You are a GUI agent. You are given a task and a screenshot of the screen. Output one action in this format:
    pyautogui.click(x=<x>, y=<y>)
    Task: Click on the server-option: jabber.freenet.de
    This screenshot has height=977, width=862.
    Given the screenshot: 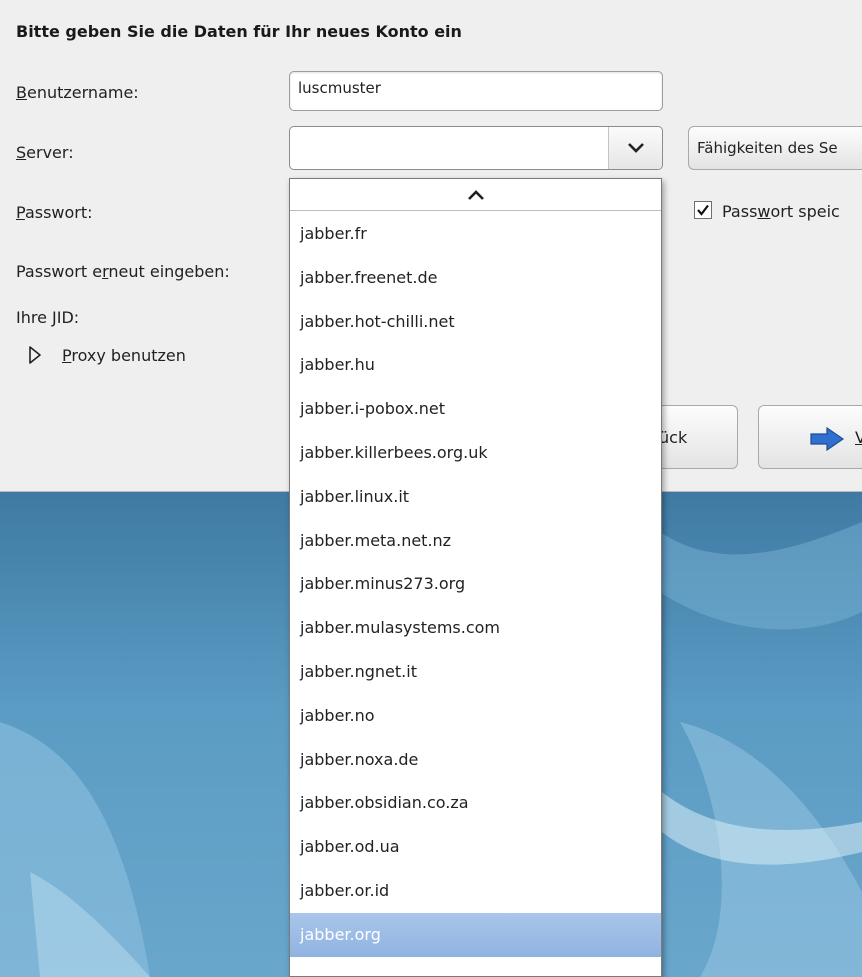 What is the action you would take?
    pyautogui.click(x=475, y=278)
    